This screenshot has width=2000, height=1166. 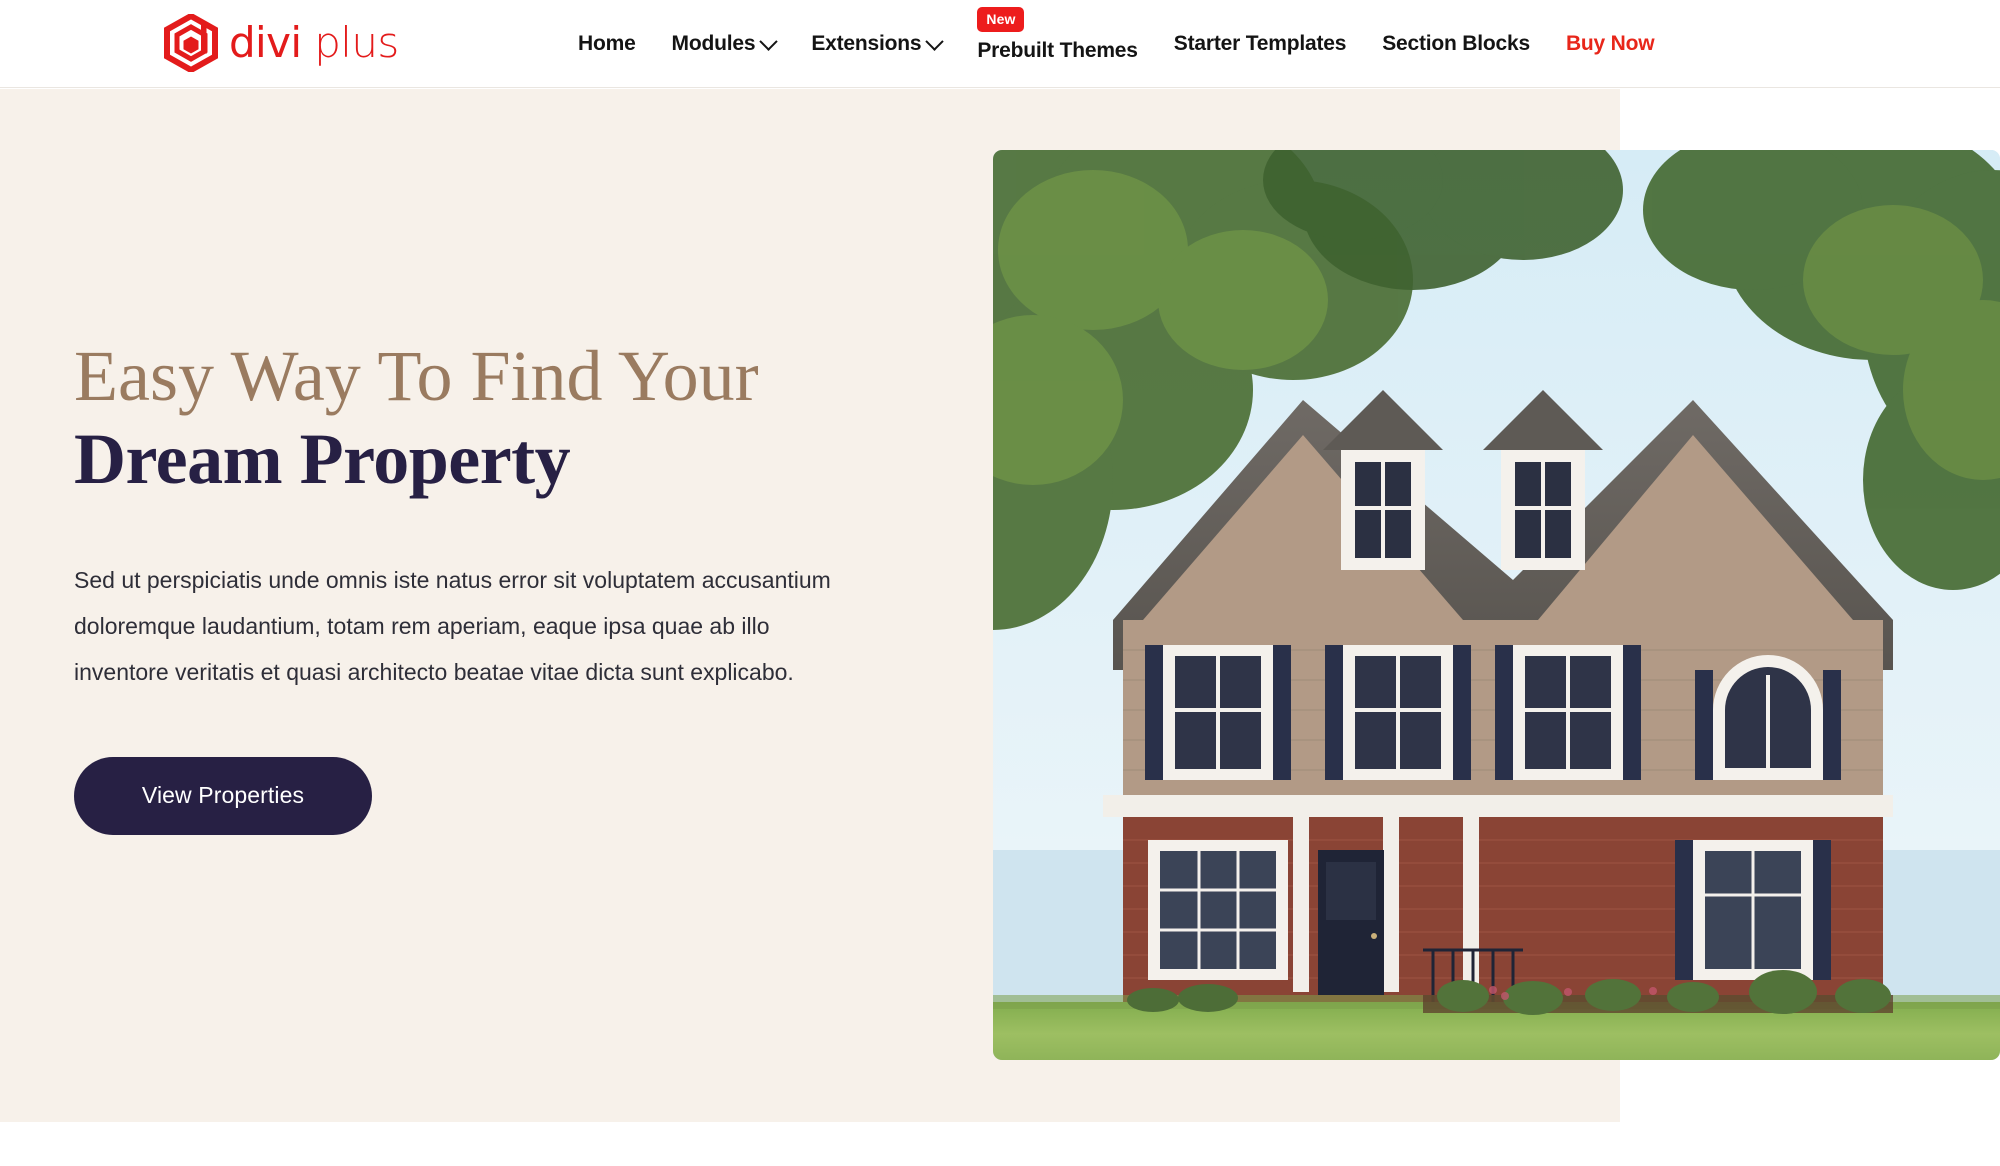 I want to click on nav-label: Section Blocks, so click(x=1456, y=43).